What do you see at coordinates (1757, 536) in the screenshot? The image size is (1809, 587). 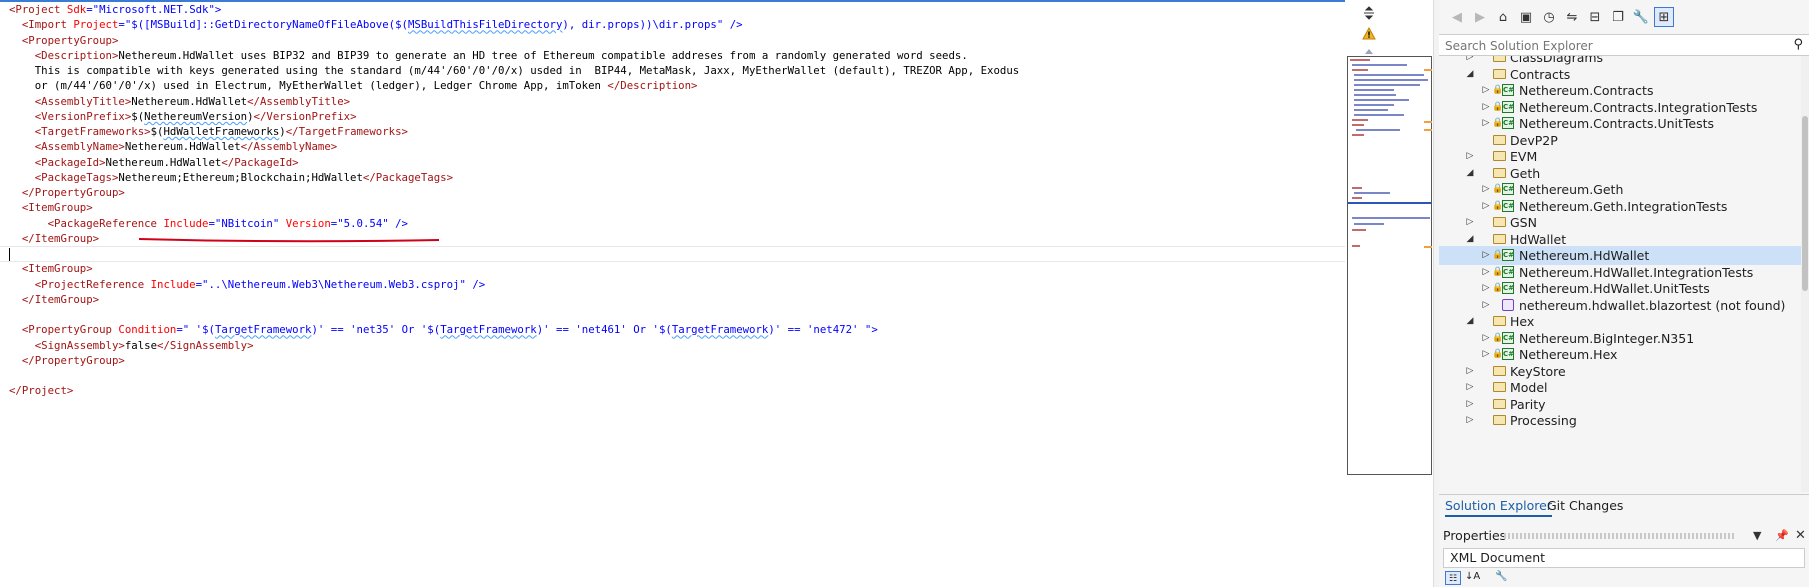 I see `dropdown-arrow-icon: ▼` at bounding box center [1757, 536].